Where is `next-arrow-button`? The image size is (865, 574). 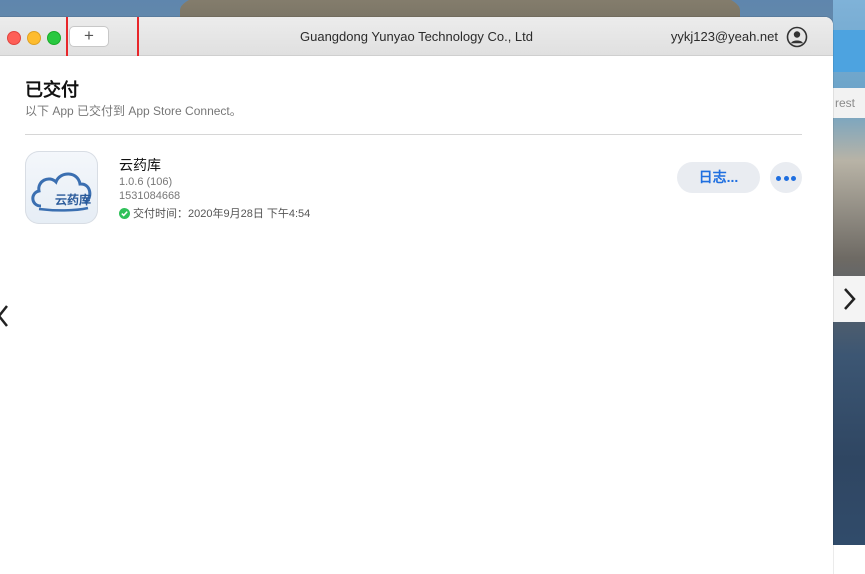
next-arrow-button is located at coordinates (849, 299).